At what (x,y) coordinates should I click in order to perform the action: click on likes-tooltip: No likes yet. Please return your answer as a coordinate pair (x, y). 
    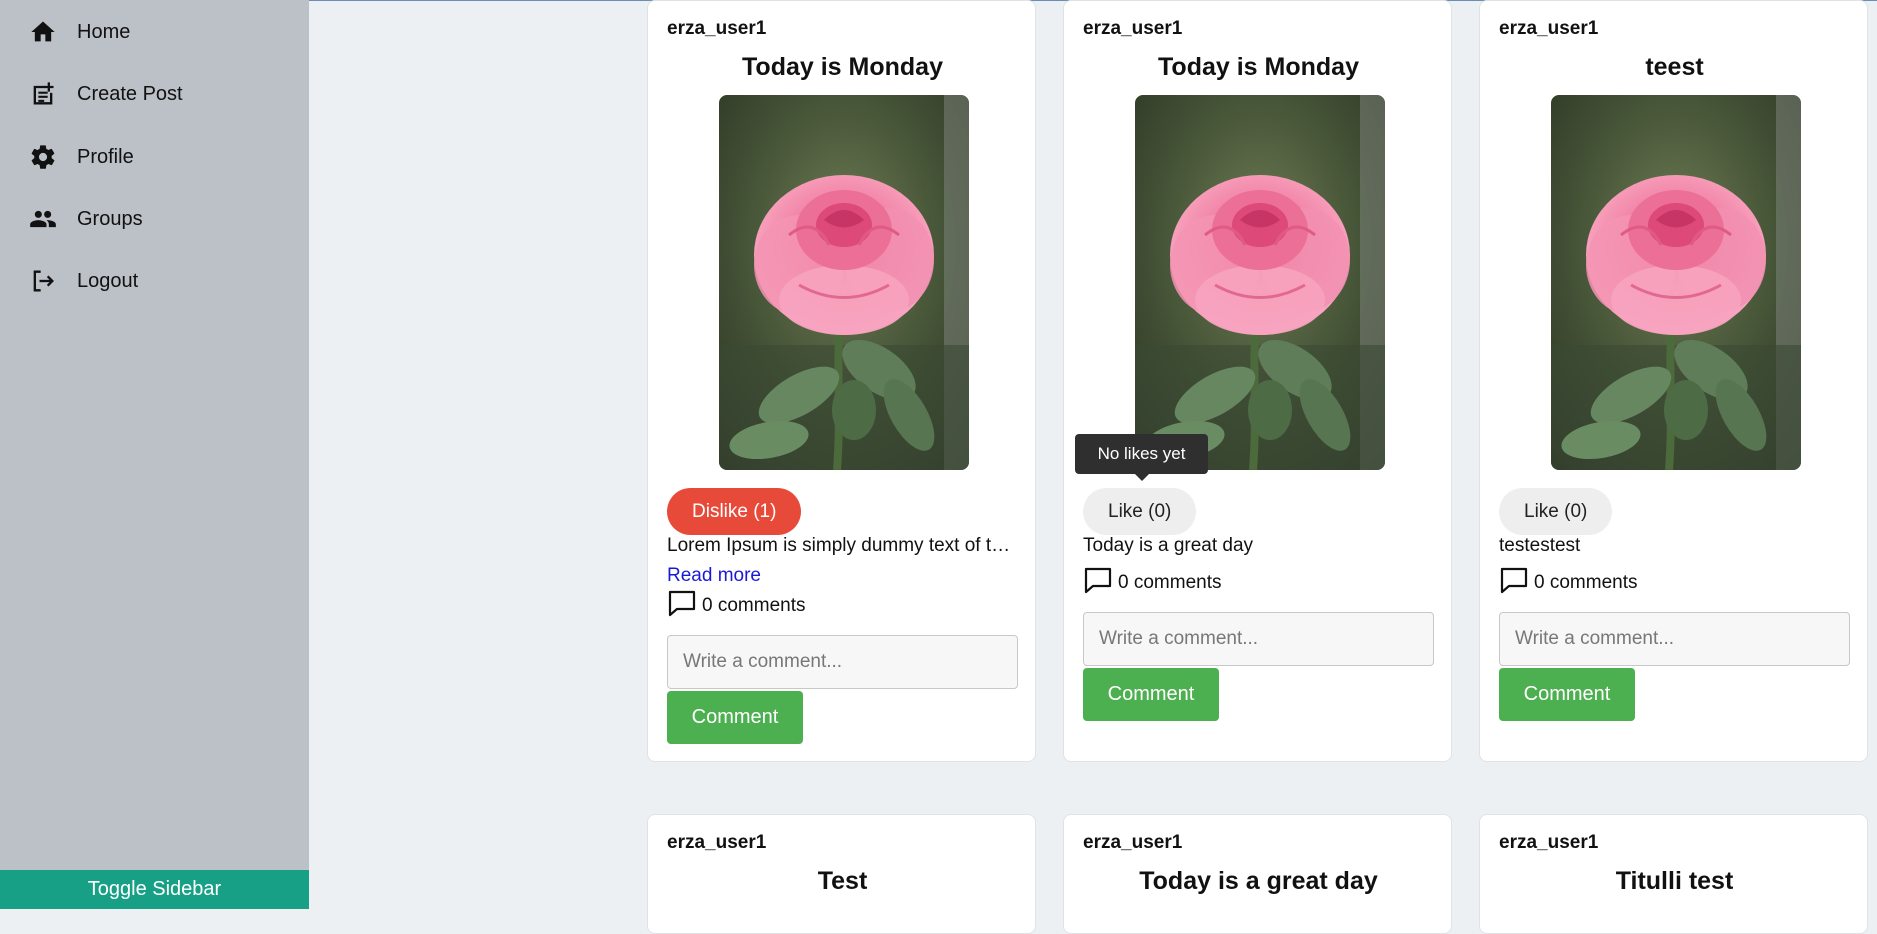
    Looking at the image, I should click on (1141, 457).